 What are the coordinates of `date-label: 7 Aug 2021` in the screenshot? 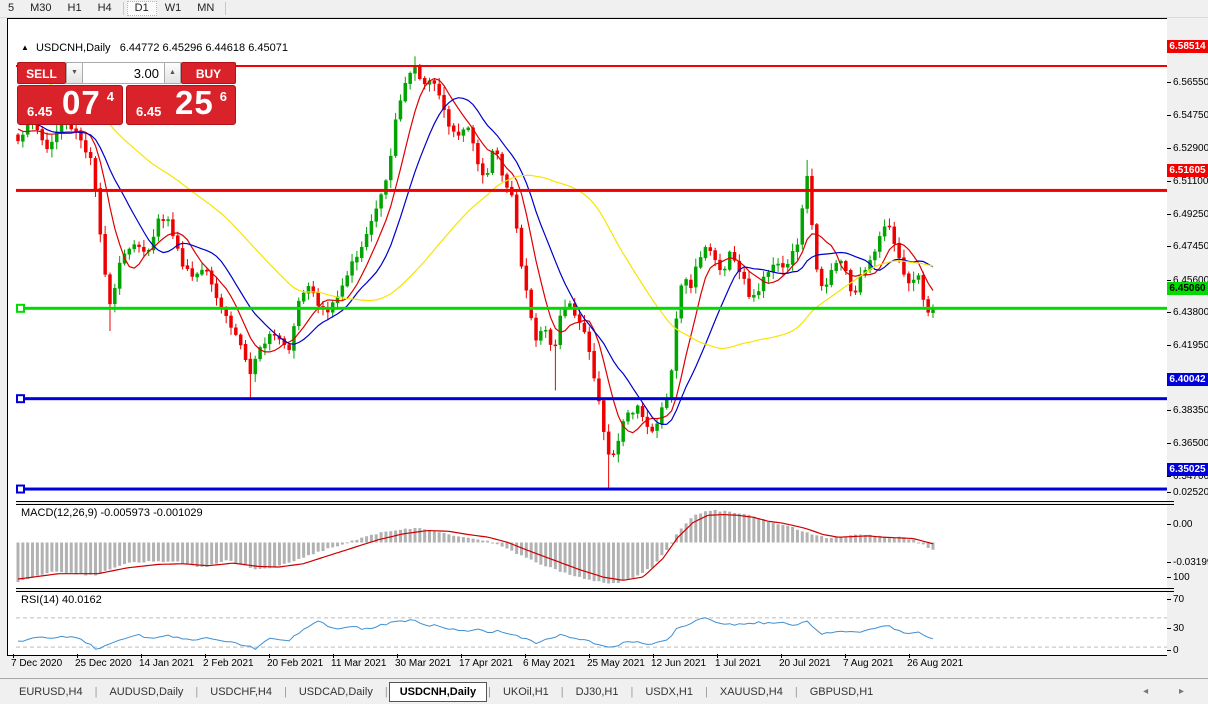 It's located at (868, 663).